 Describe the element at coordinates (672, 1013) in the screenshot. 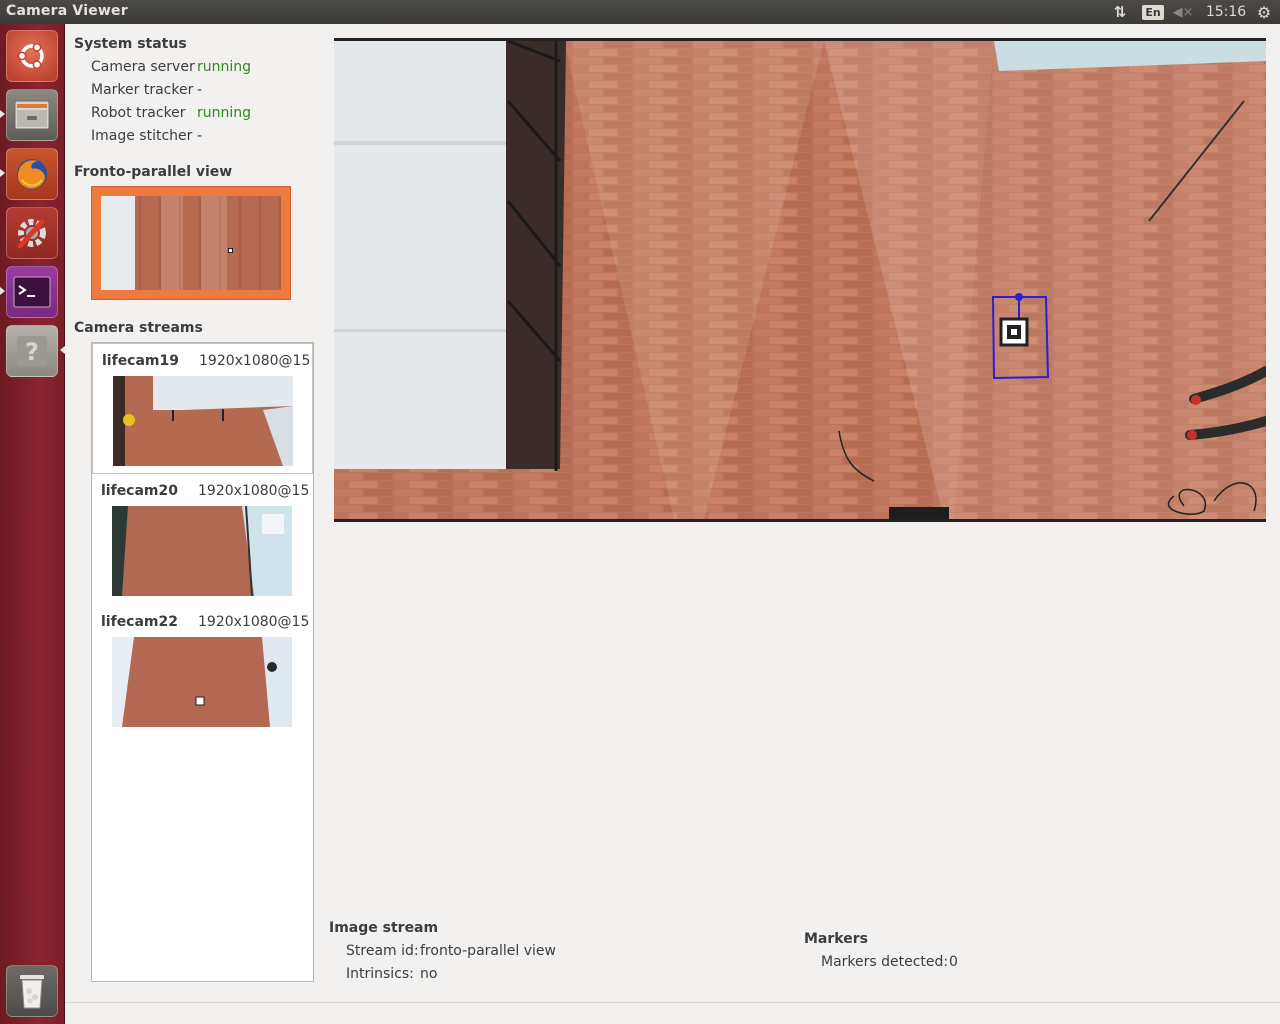

I see `status-bar` at that location.